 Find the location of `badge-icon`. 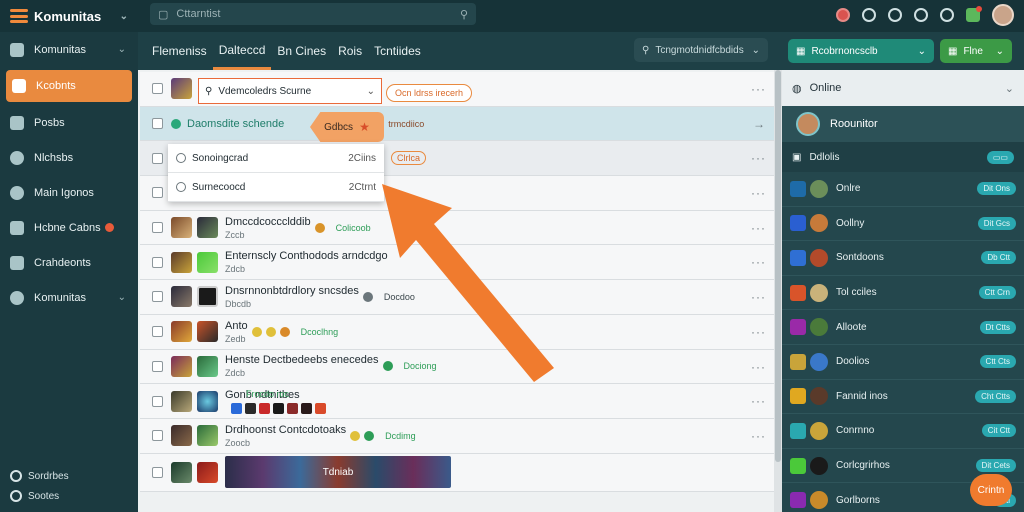

badge-icon is located at coordinates (320, 408).